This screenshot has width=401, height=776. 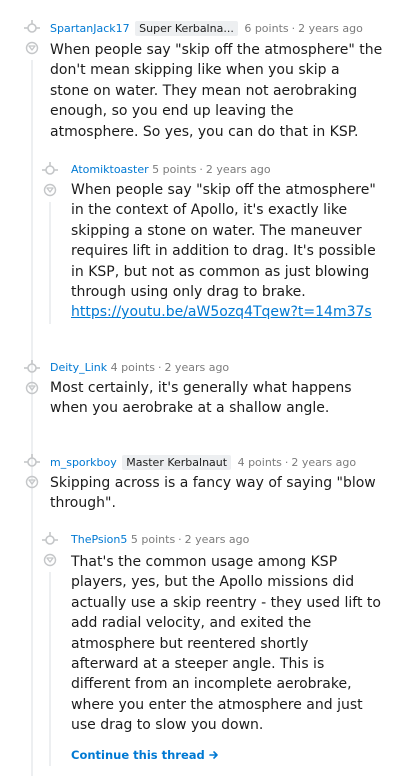 I want to click on comment-meta: Atomiktoaster 5 points · 2 years ago, so click(x=171, y=169).